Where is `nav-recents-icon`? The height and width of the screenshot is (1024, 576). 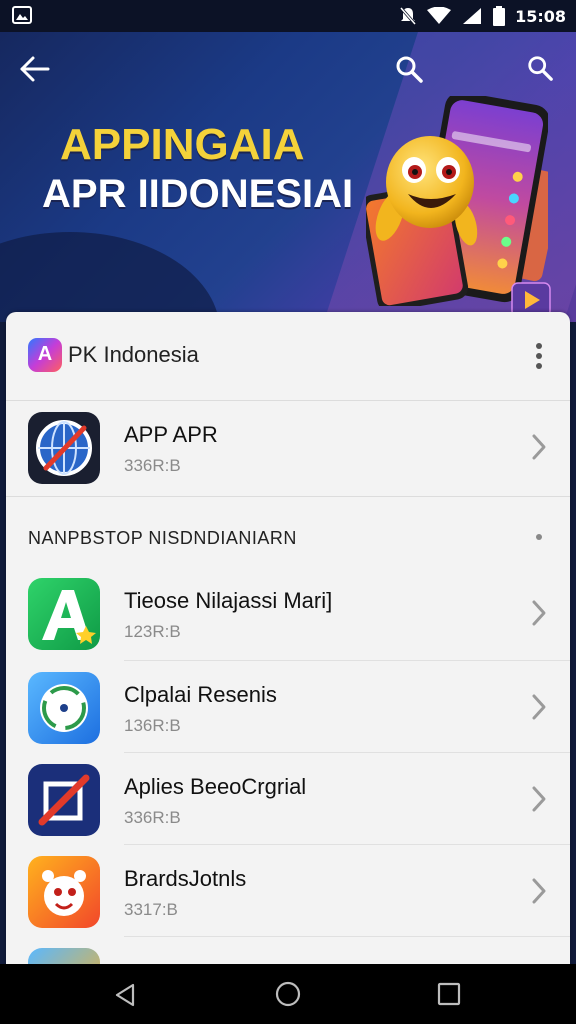 nav-recents-icon is located at coordinates (449, 994).